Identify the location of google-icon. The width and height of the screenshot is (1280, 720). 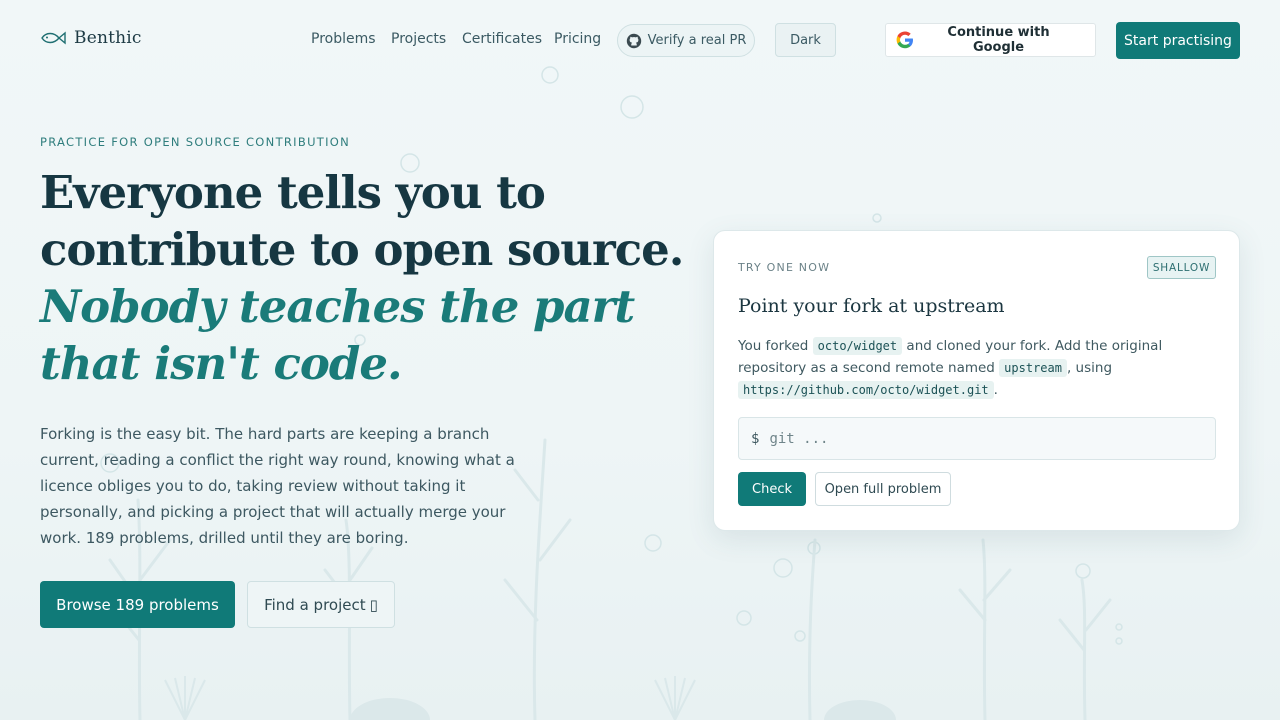
(905, 40).